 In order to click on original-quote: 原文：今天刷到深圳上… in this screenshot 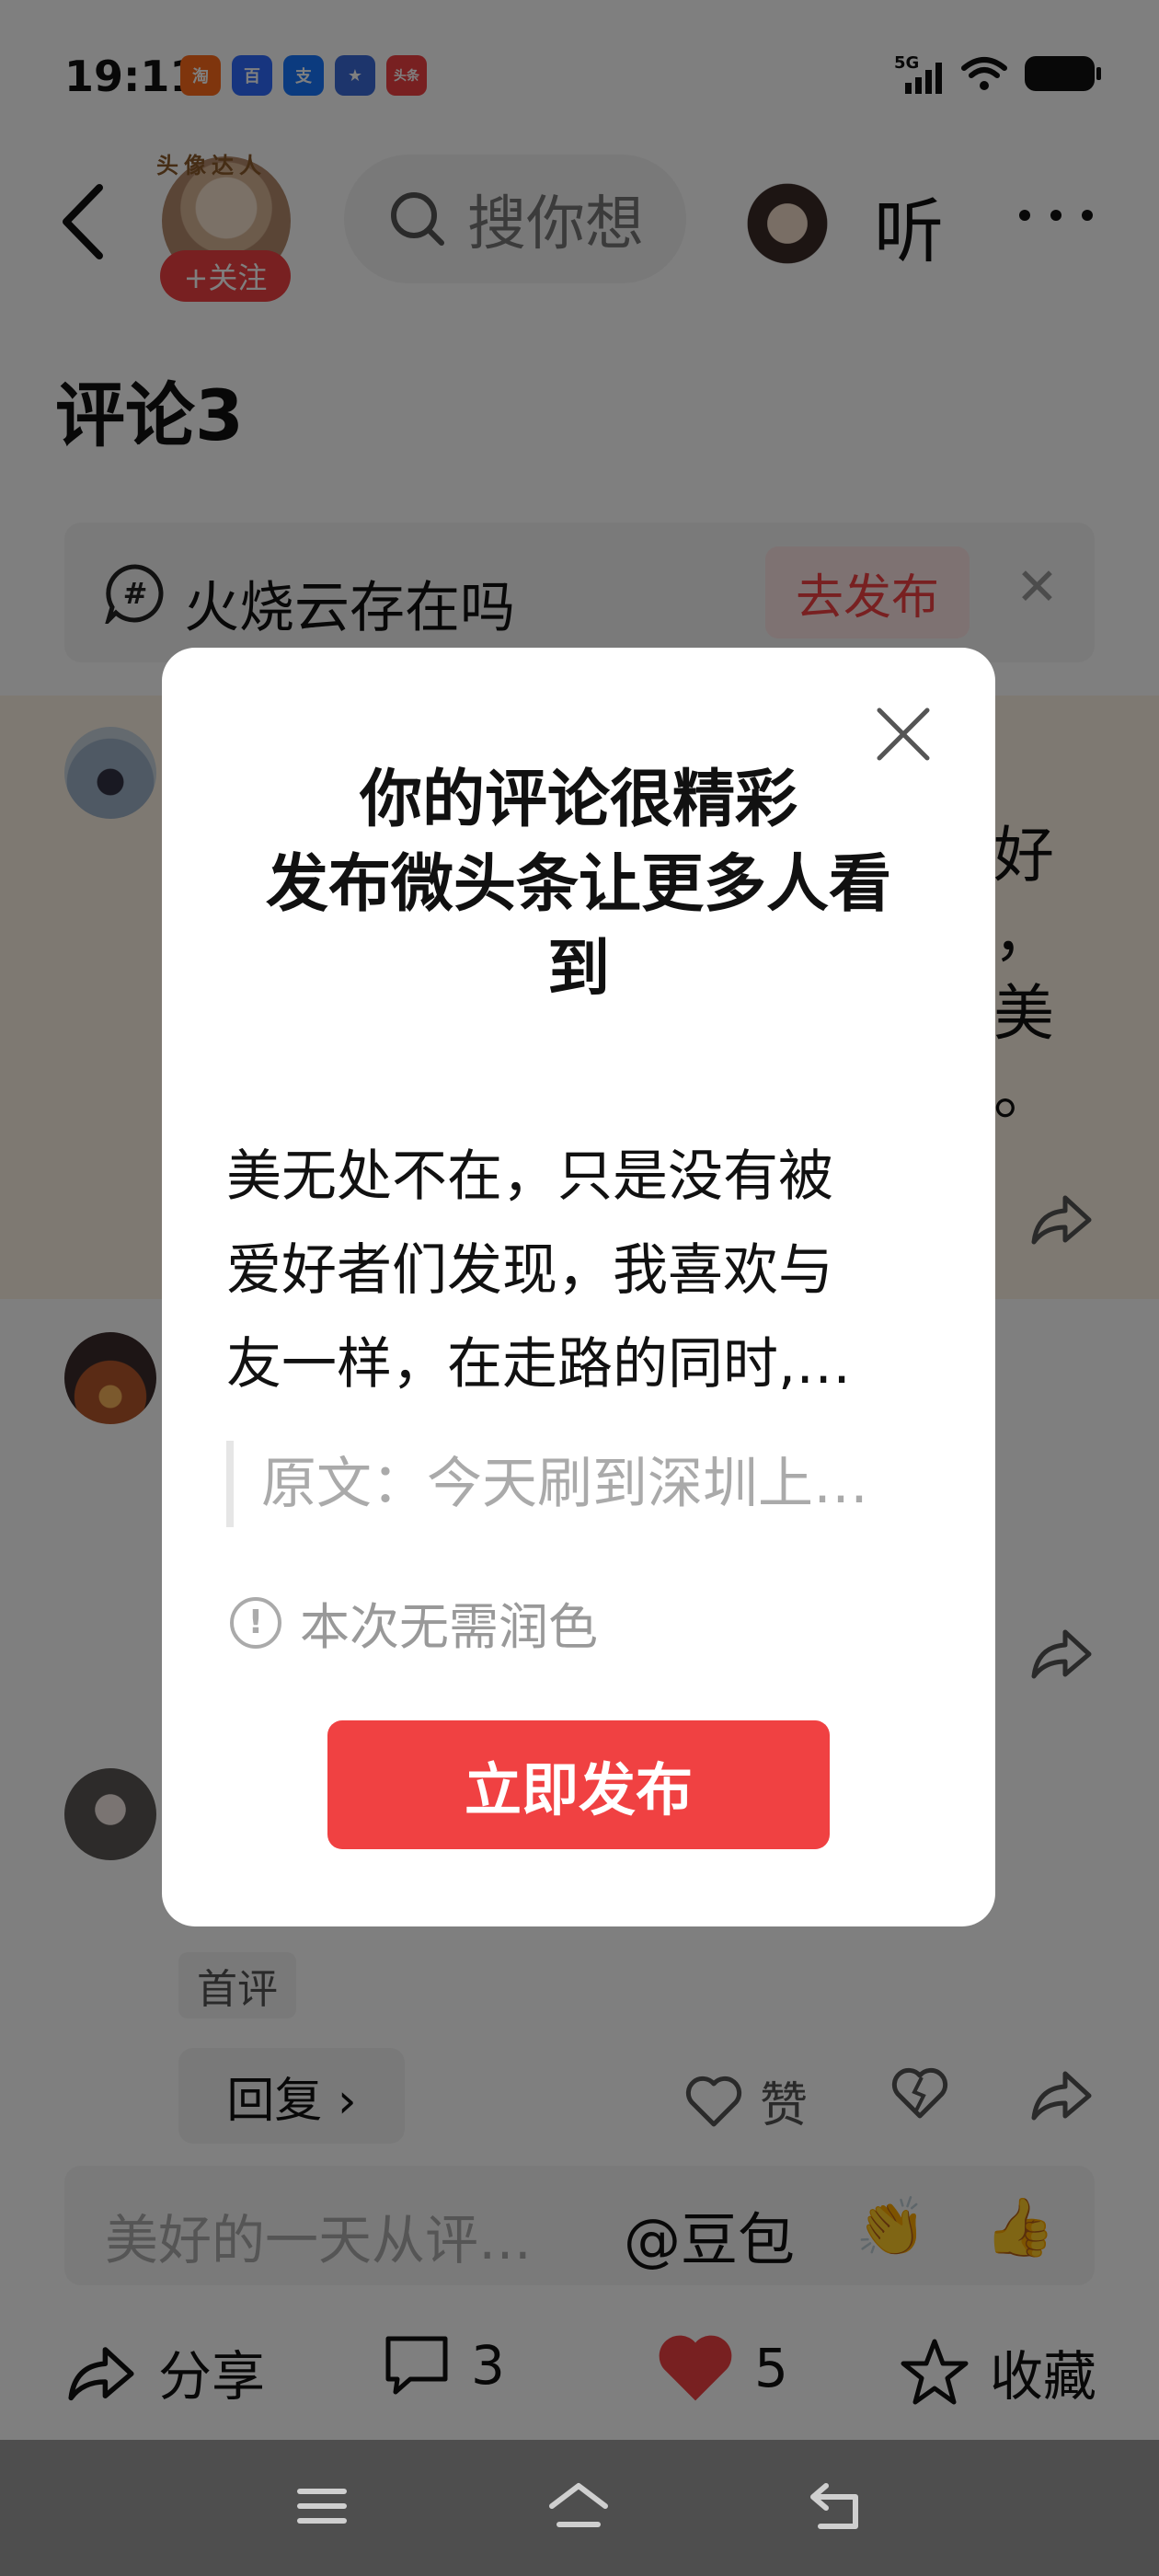, I will do `click(575, 1484)`.